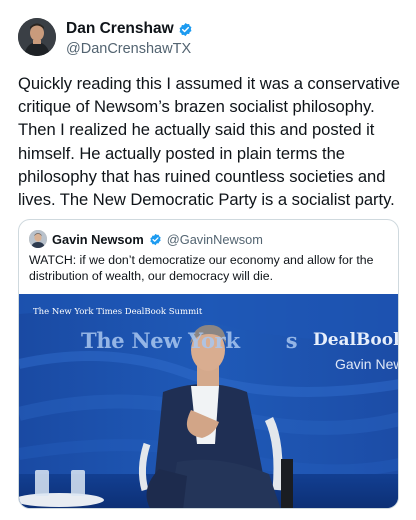  What do you see at coordinates (98, 239) in the screenshot?
I see `quoted-author-name: Gavin Newsom` at bounding box center [98, 239].